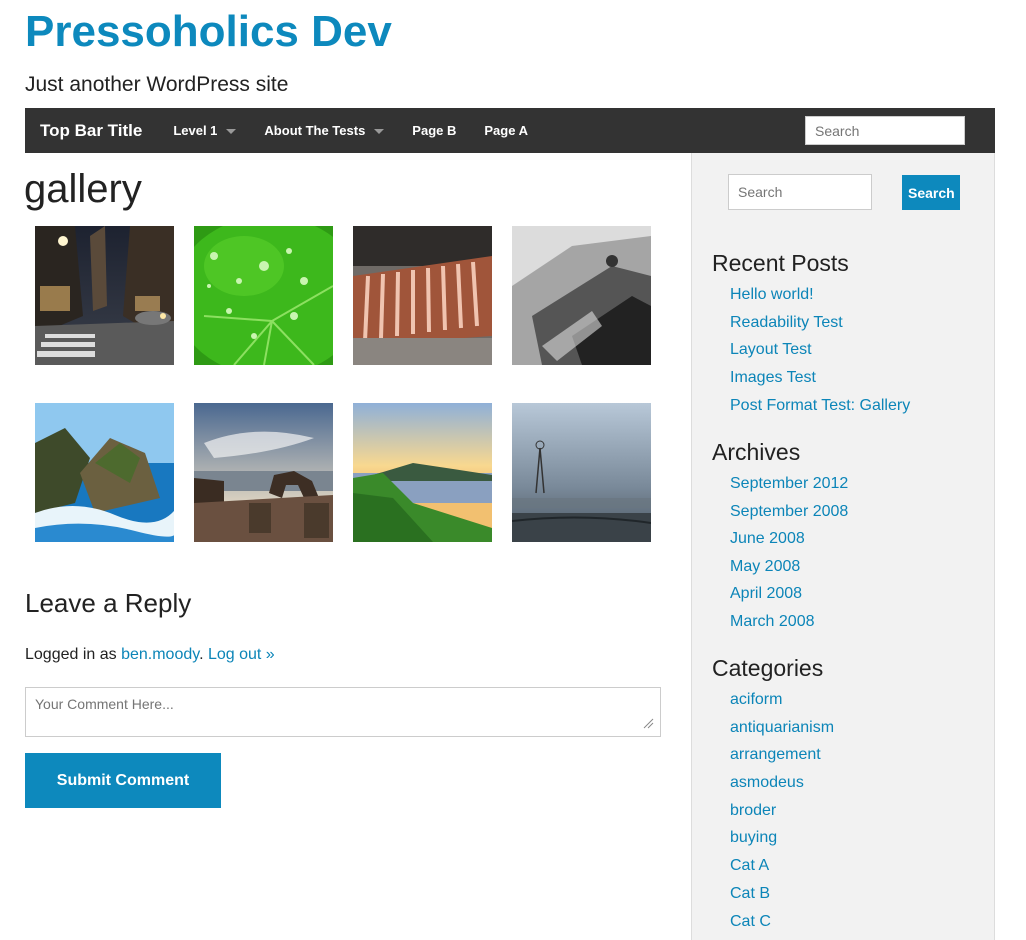  I want to click on top-bar-search-input, so click(885, 130).